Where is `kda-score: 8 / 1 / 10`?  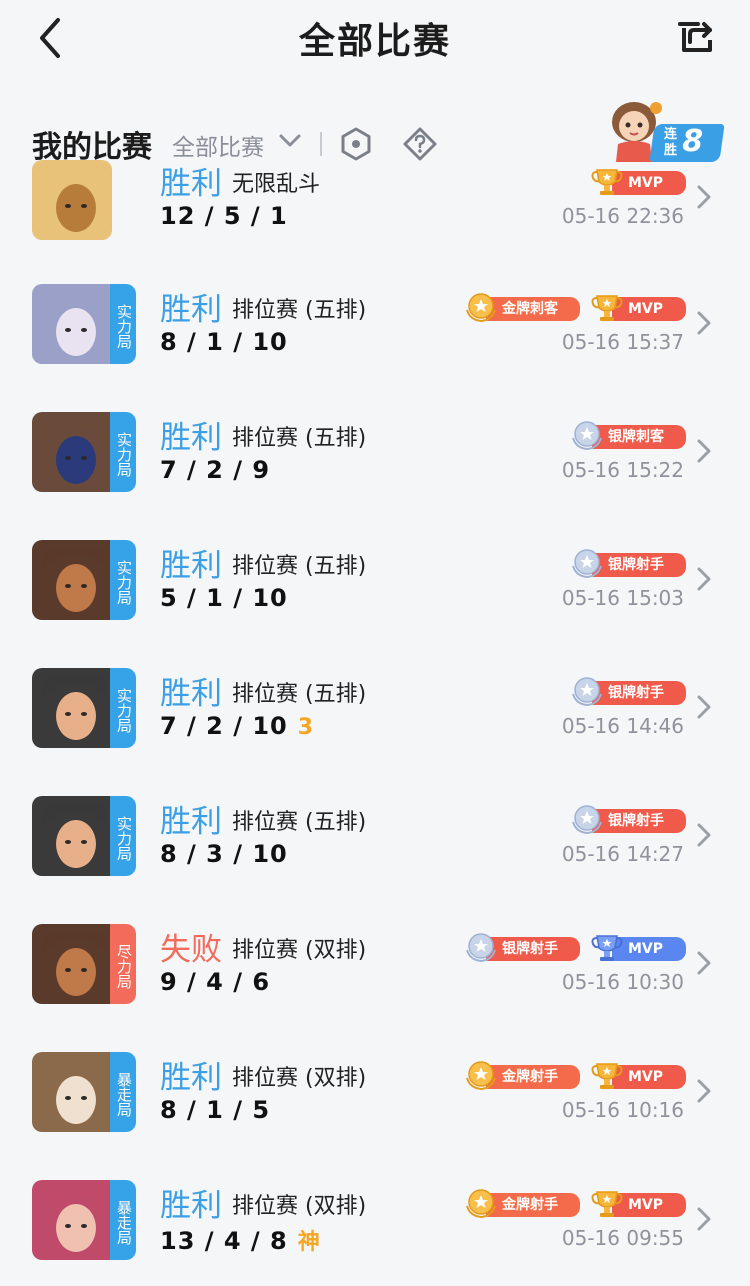
kda-score: 8 / 1 / 10 is located at coordinates (224, 342).